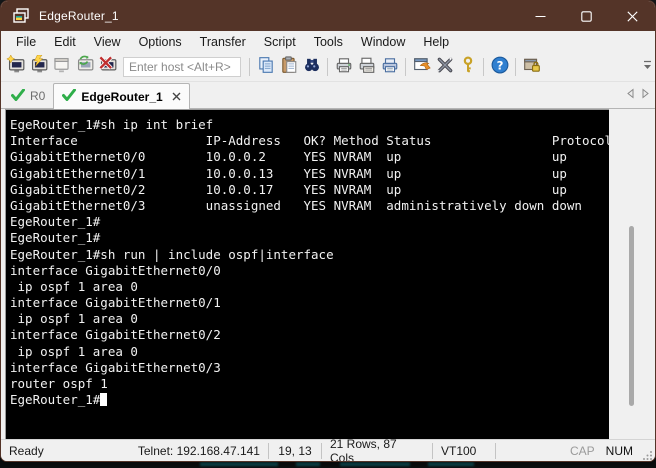 The height and width of the screenshot is (468, 656). What do you see at coordinates (363, 449) in the screenshot?
I see `status-terminal-size: 21 Rows, 87 Cols` at bounding box center [363, 449].